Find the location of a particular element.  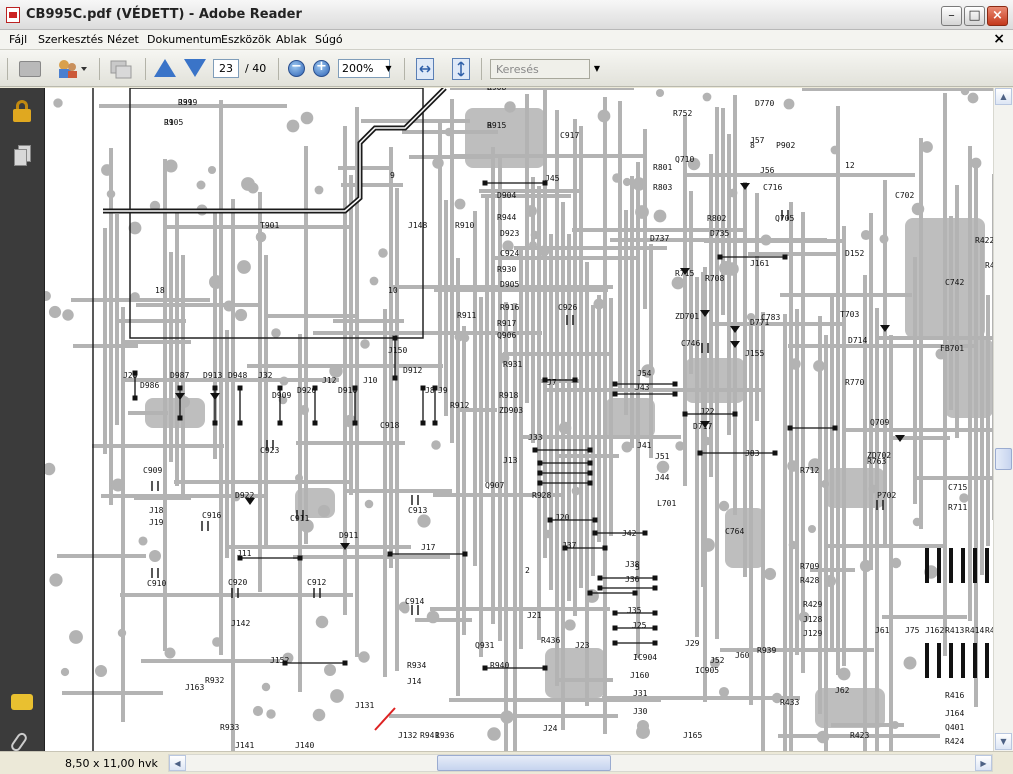

fit-page-button is located at coordinates (461, 69).